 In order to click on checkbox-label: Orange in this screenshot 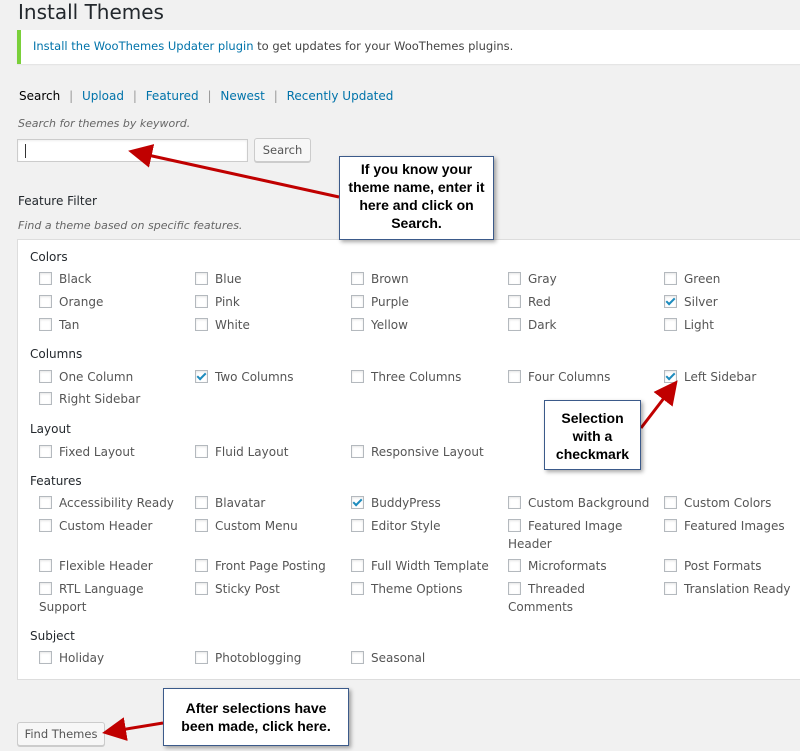, I will do `click(81, 302)`.